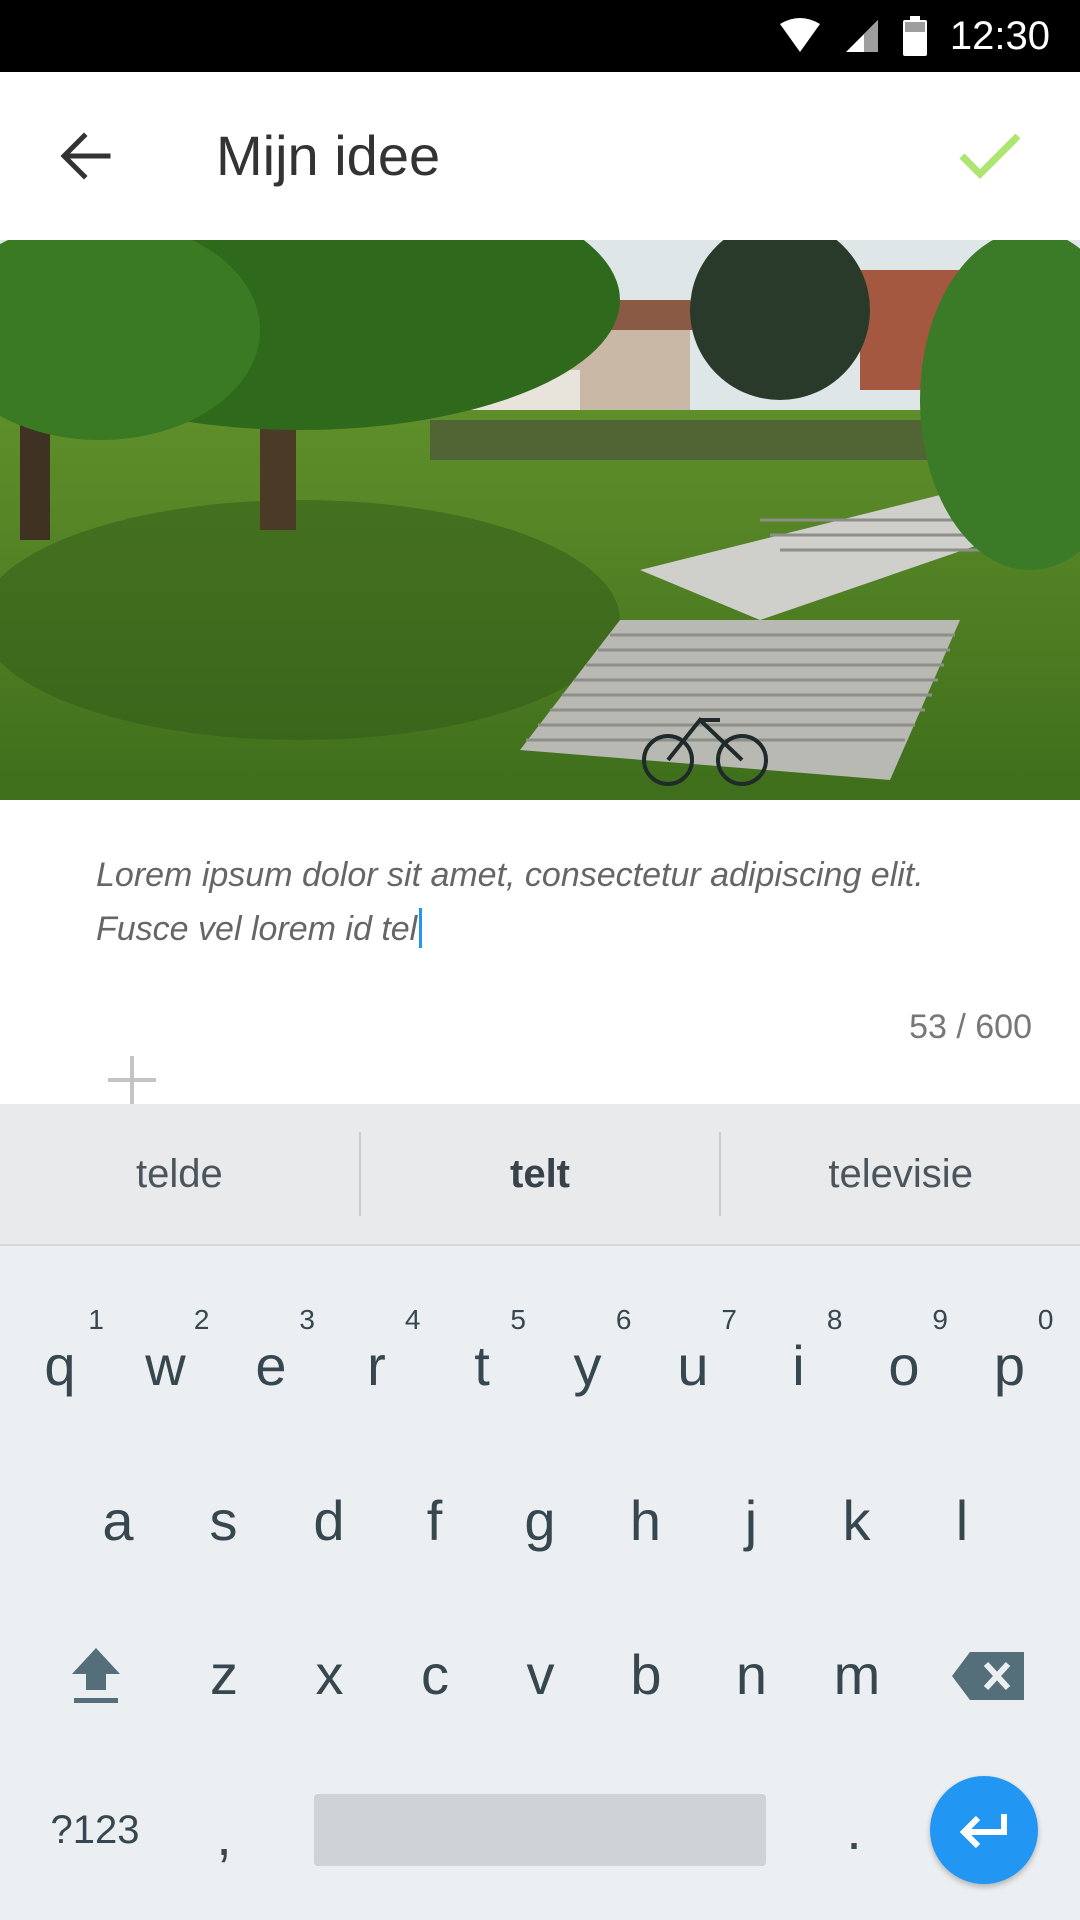 Image resolution: width=1080 pixels, height=1920 pixels. I want to click on key-number-hint: 1, so click(96, 1319).